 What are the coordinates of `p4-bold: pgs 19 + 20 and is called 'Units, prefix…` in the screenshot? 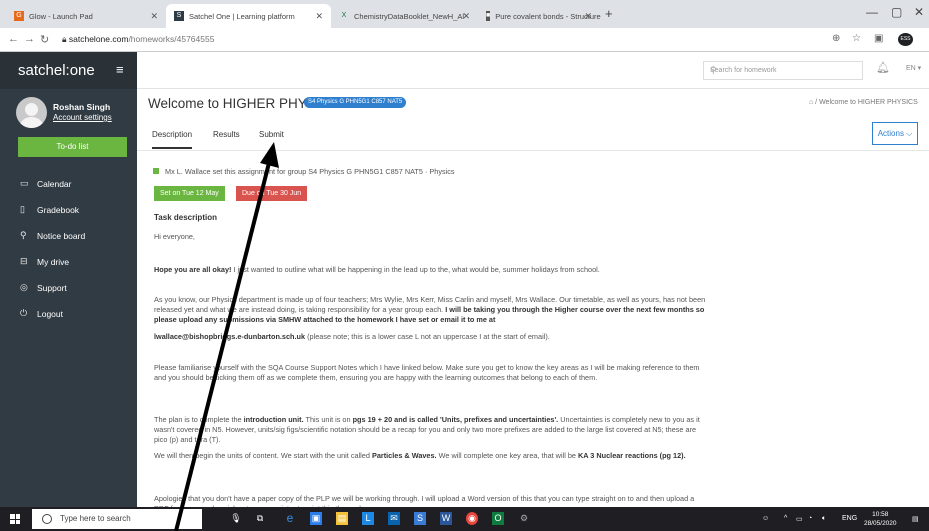 It's located at (455, 419).